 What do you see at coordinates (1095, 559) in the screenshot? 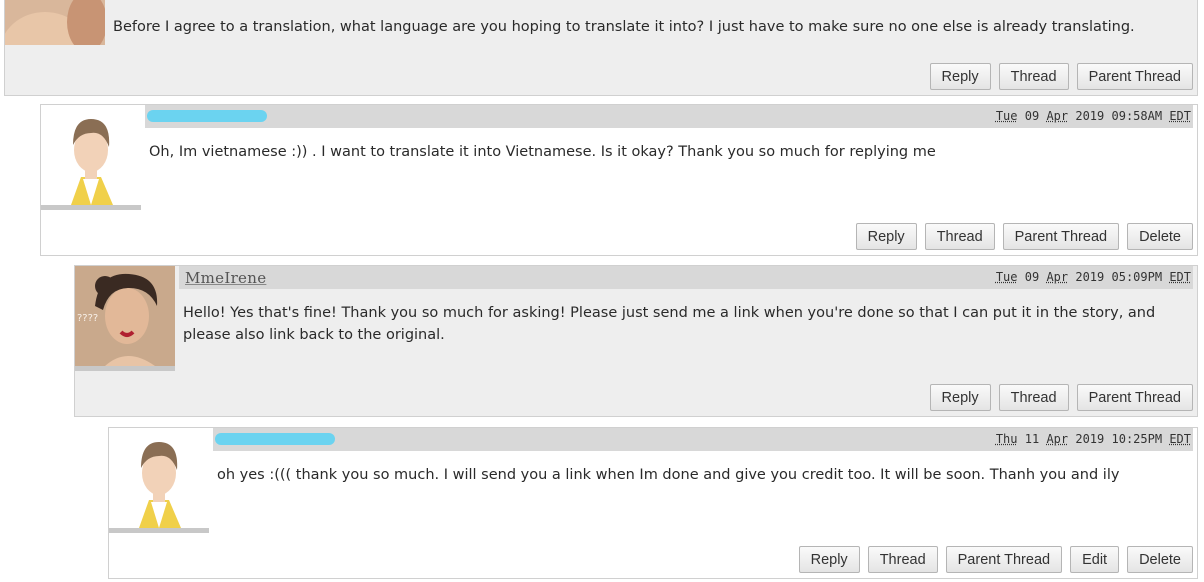
I see `edit-button: Edit` at bounding box center [1095, 559].